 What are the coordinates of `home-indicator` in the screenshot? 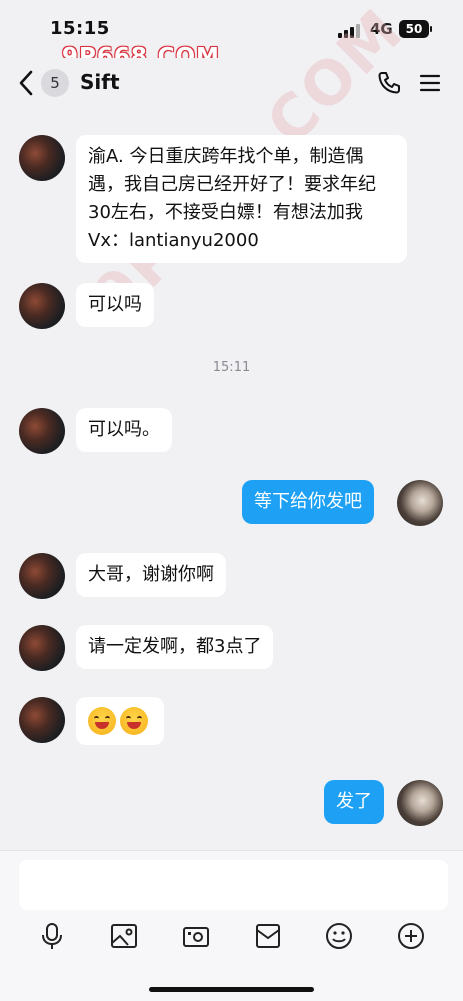 It's located at (231, 989).